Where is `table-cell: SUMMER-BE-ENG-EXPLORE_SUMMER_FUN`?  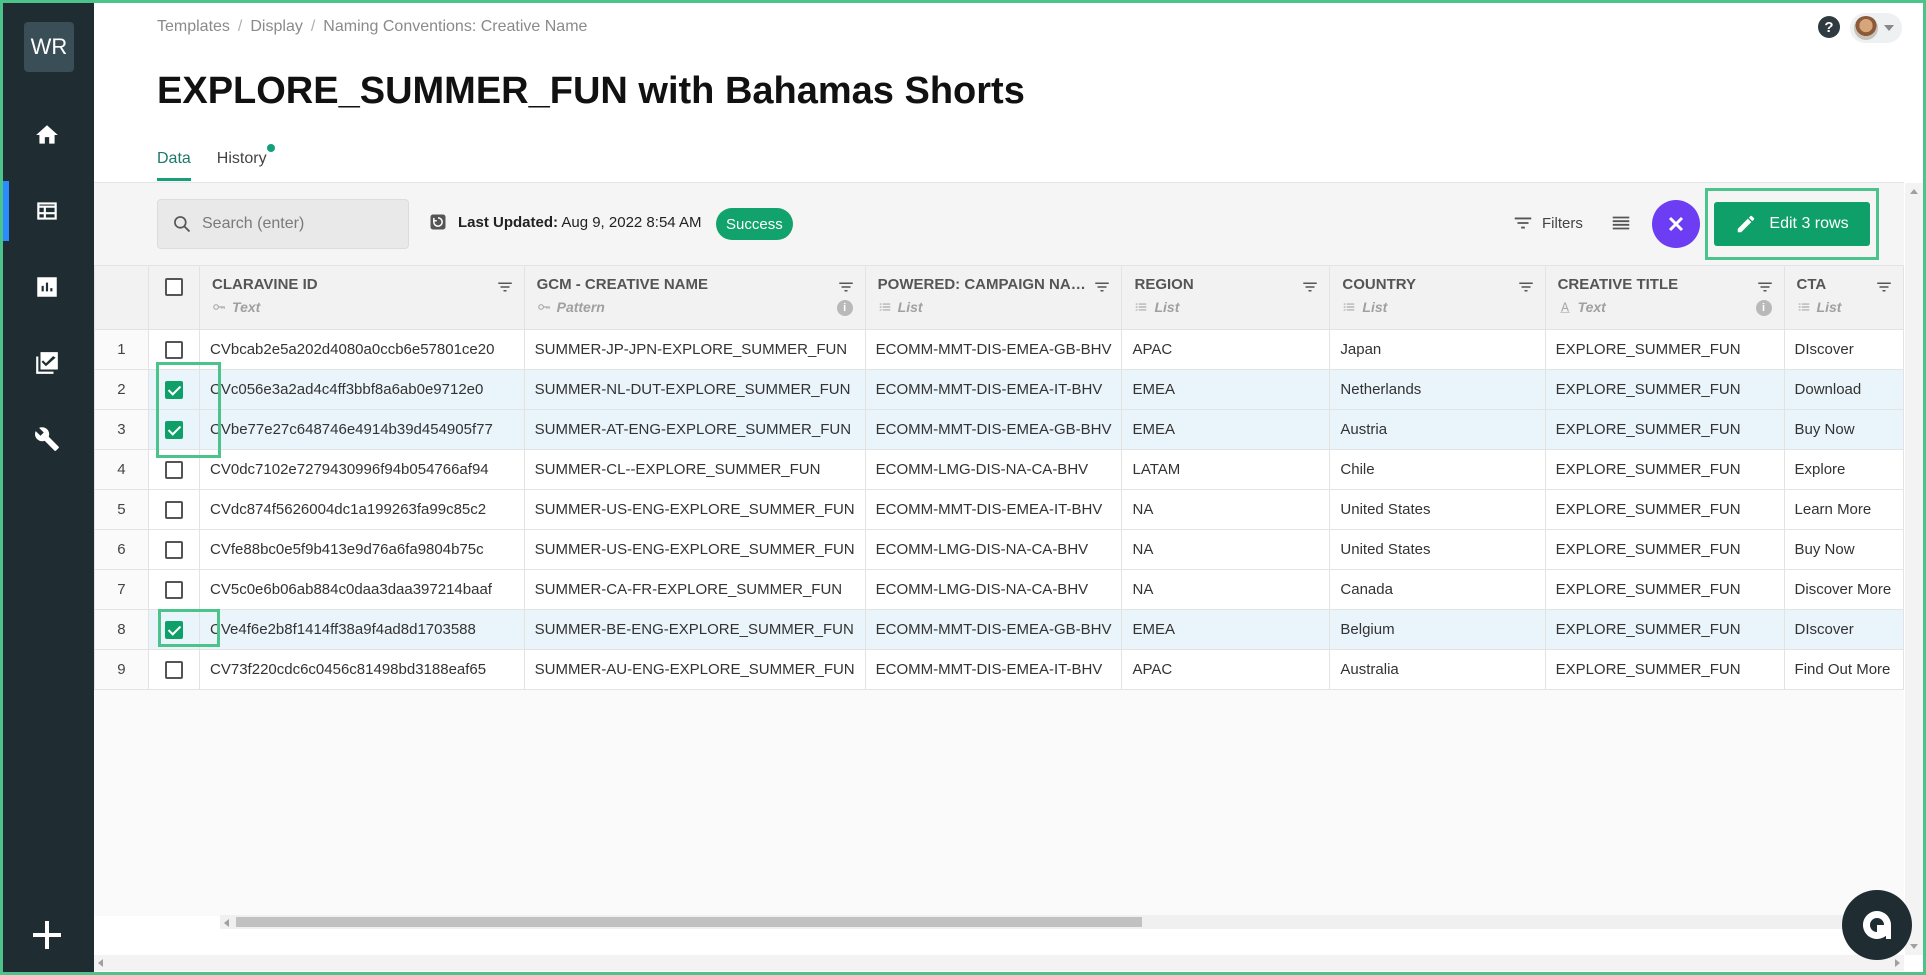
table-cell: SUMMER-BE-ENG-EXPLORE_SUMMER_FUN is located at coordinates (694, 629).